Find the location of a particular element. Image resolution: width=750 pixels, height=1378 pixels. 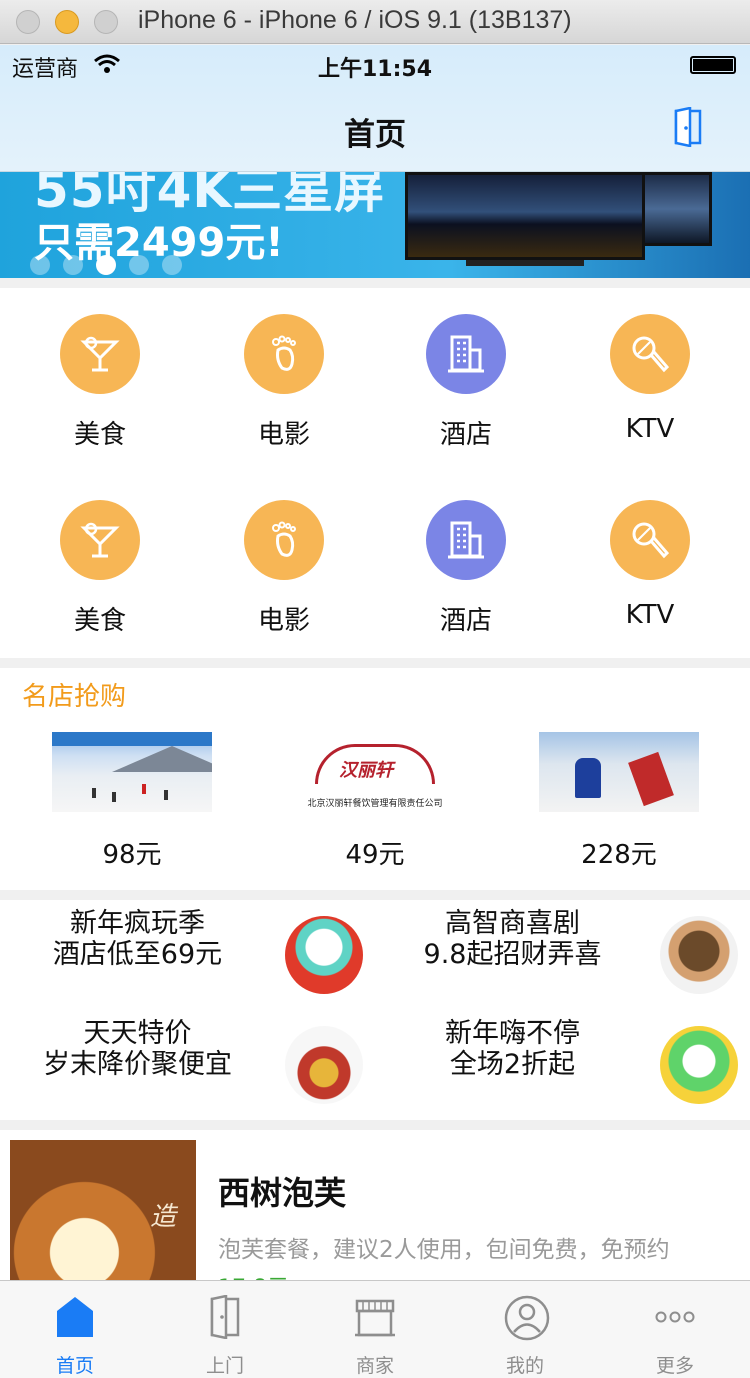

featured-price: 98元 is located at coordinates (132, 855).